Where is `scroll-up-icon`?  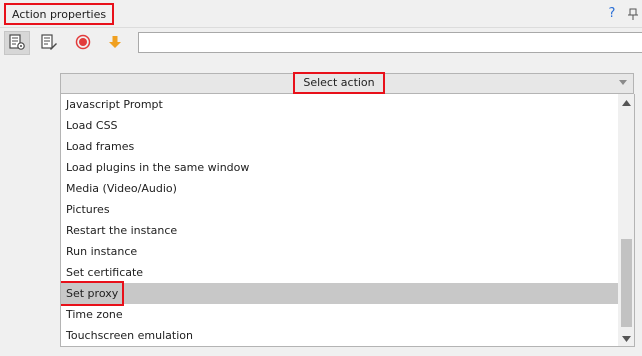 scroll-up-icon is located at coordinates (626, 102).